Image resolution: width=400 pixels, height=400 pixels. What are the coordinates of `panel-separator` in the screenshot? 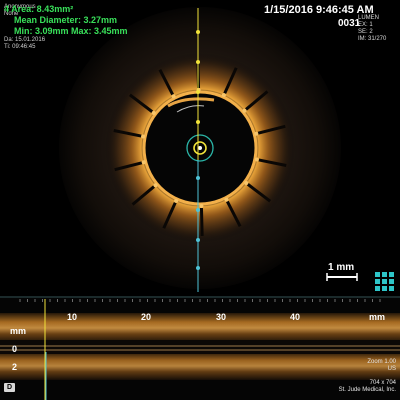 It's located at (200, 297).